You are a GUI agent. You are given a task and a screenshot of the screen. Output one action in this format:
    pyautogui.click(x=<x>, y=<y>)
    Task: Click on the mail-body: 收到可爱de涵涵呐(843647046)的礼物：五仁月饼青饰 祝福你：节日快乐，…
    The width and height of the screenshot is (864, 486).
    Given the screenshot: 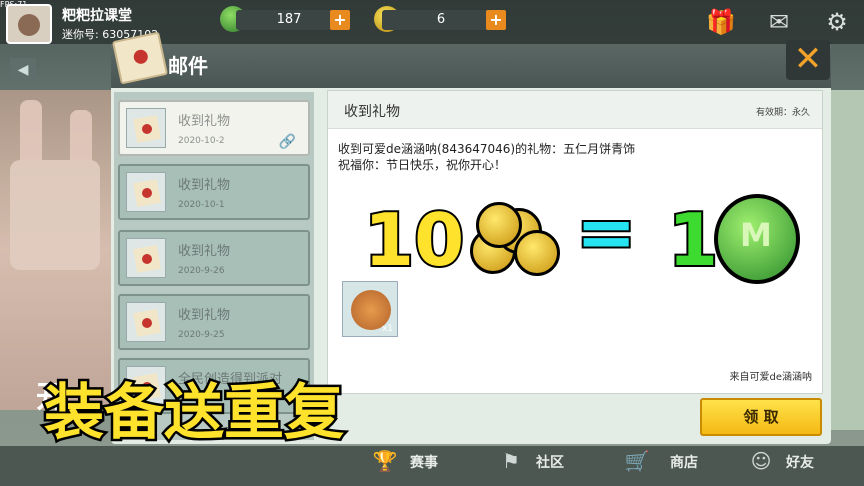 What is the action you would take?
    pyautogui.click(x=486, y=157)
    